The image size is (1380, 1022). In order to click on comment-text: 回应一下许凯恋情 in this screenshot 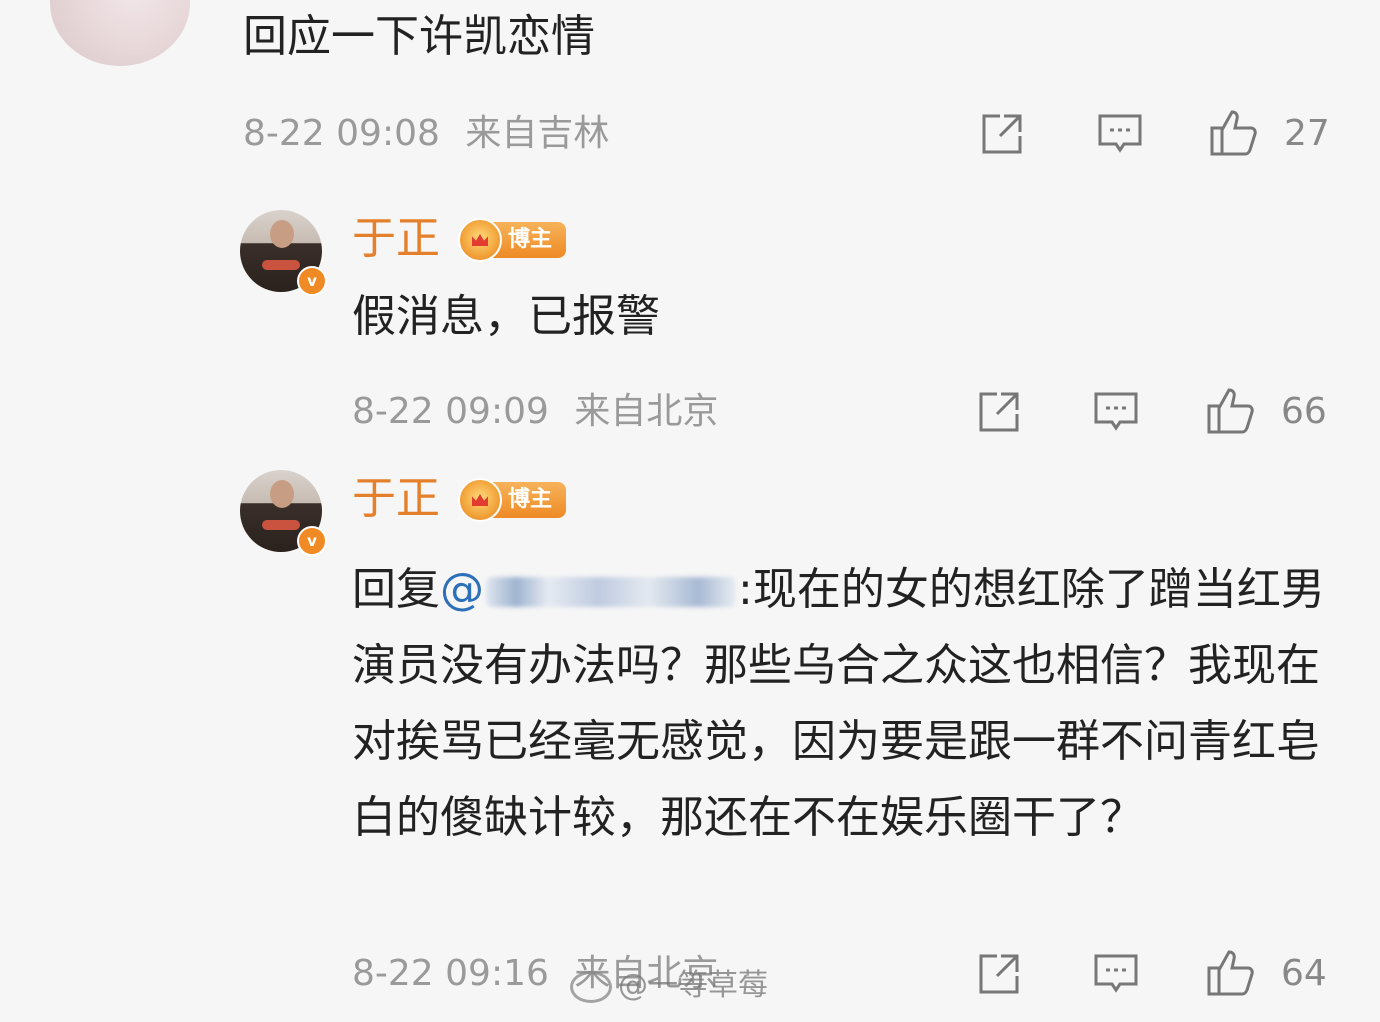, I will do `click(419, 36)`.